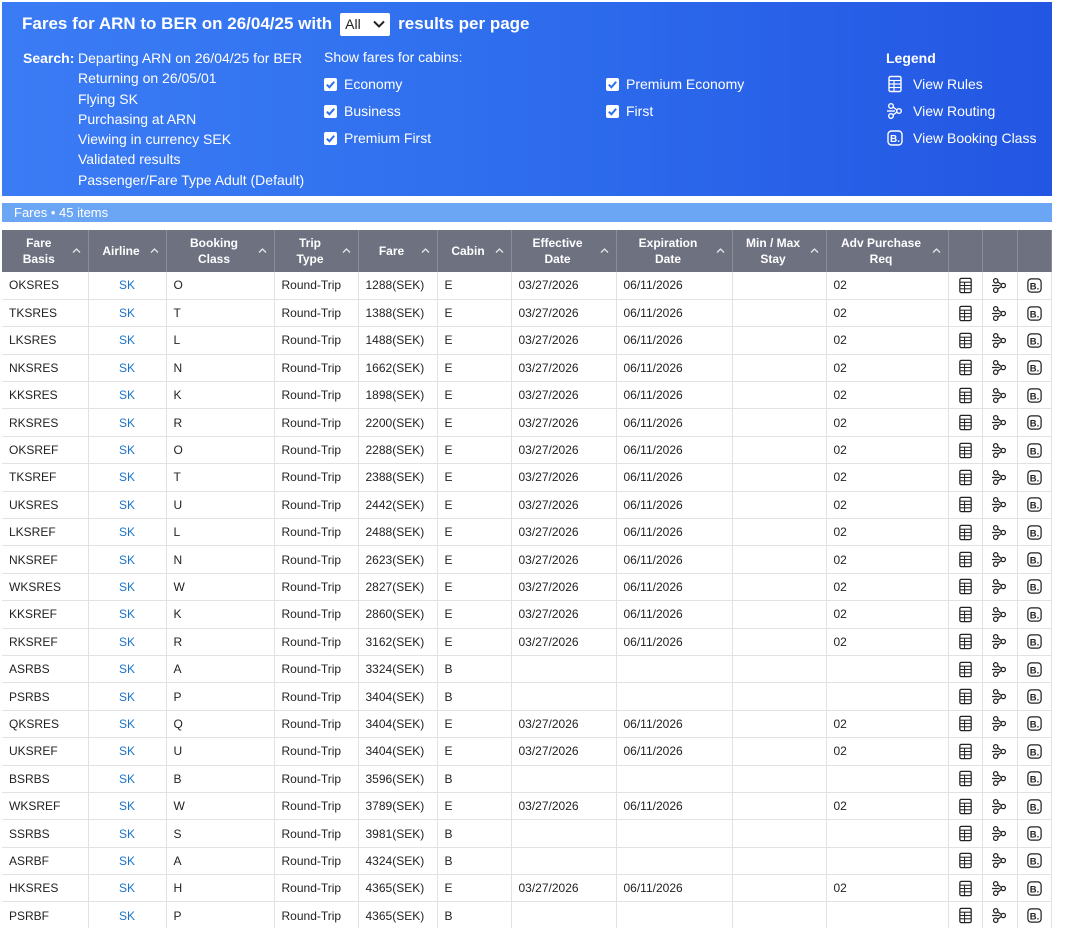 The width and height of the screenshot is (1066, 928). What do you see at coordinates (629, 111) in the screenshot?
I see `cabin-first-checkbox: First` at bounding box center [629, 111].